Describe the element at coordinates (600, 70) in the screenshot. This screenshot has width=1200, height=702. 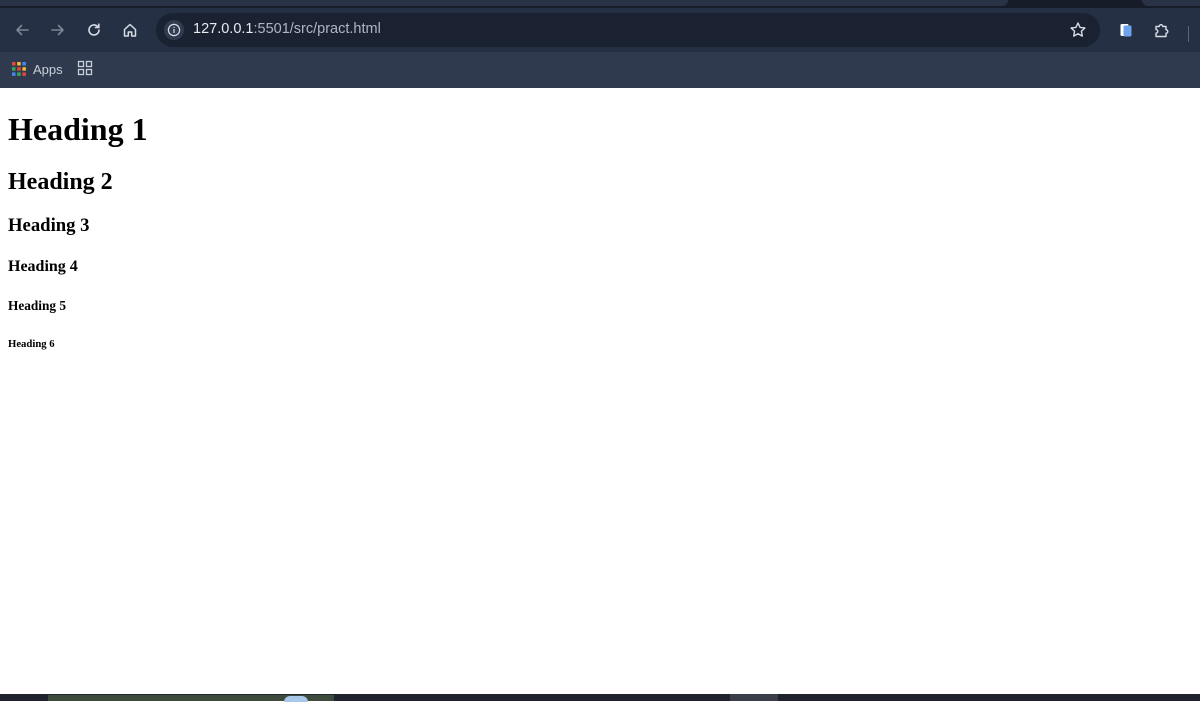
I see `bookmarks-bar: Apps` at that location.